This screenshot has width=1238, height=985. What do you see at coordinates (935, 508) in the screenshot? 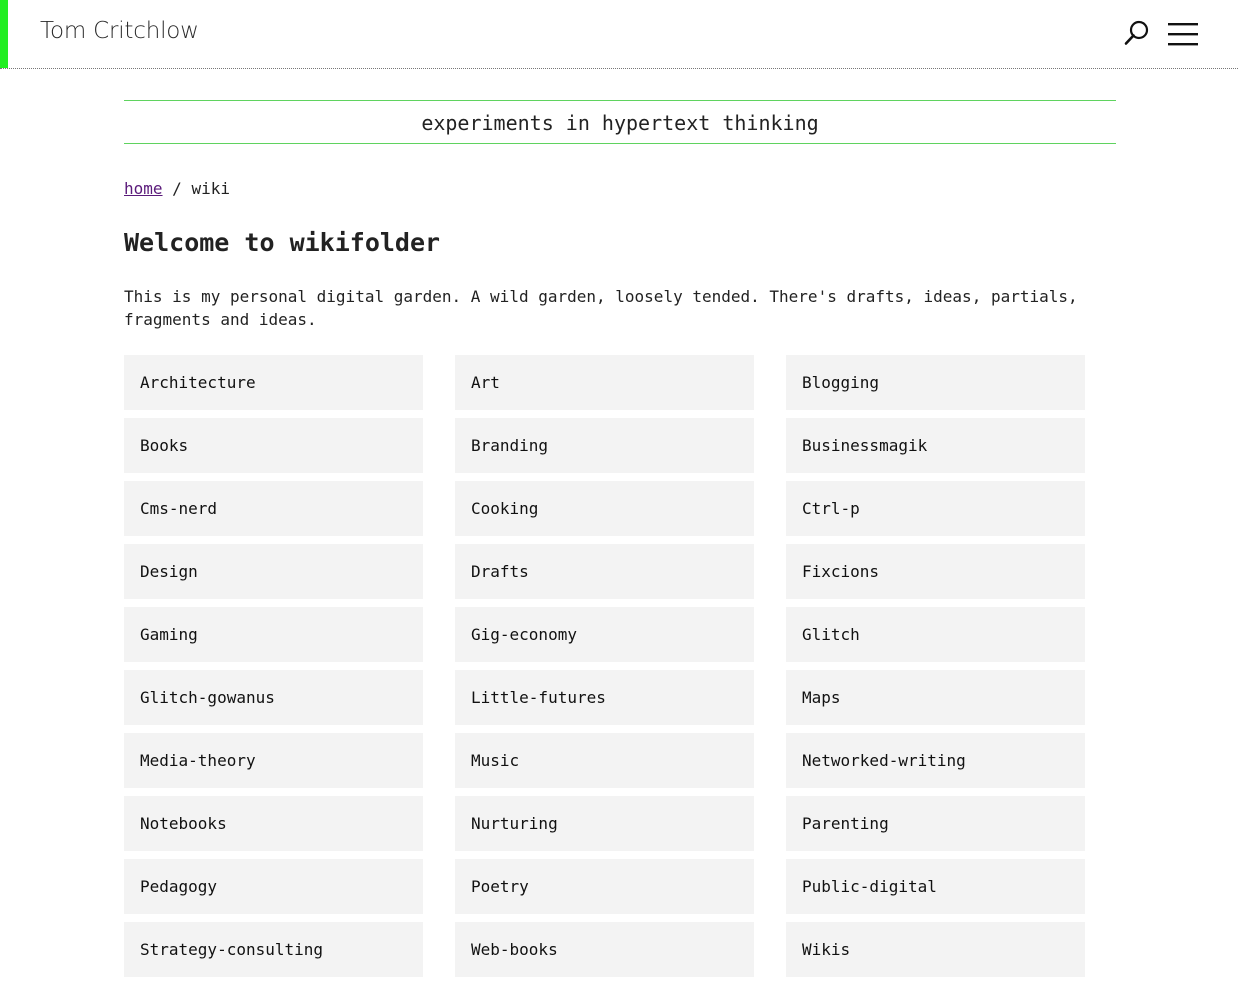
I see `folder-link: Ctrl-p` at bounding box center [935, 508].